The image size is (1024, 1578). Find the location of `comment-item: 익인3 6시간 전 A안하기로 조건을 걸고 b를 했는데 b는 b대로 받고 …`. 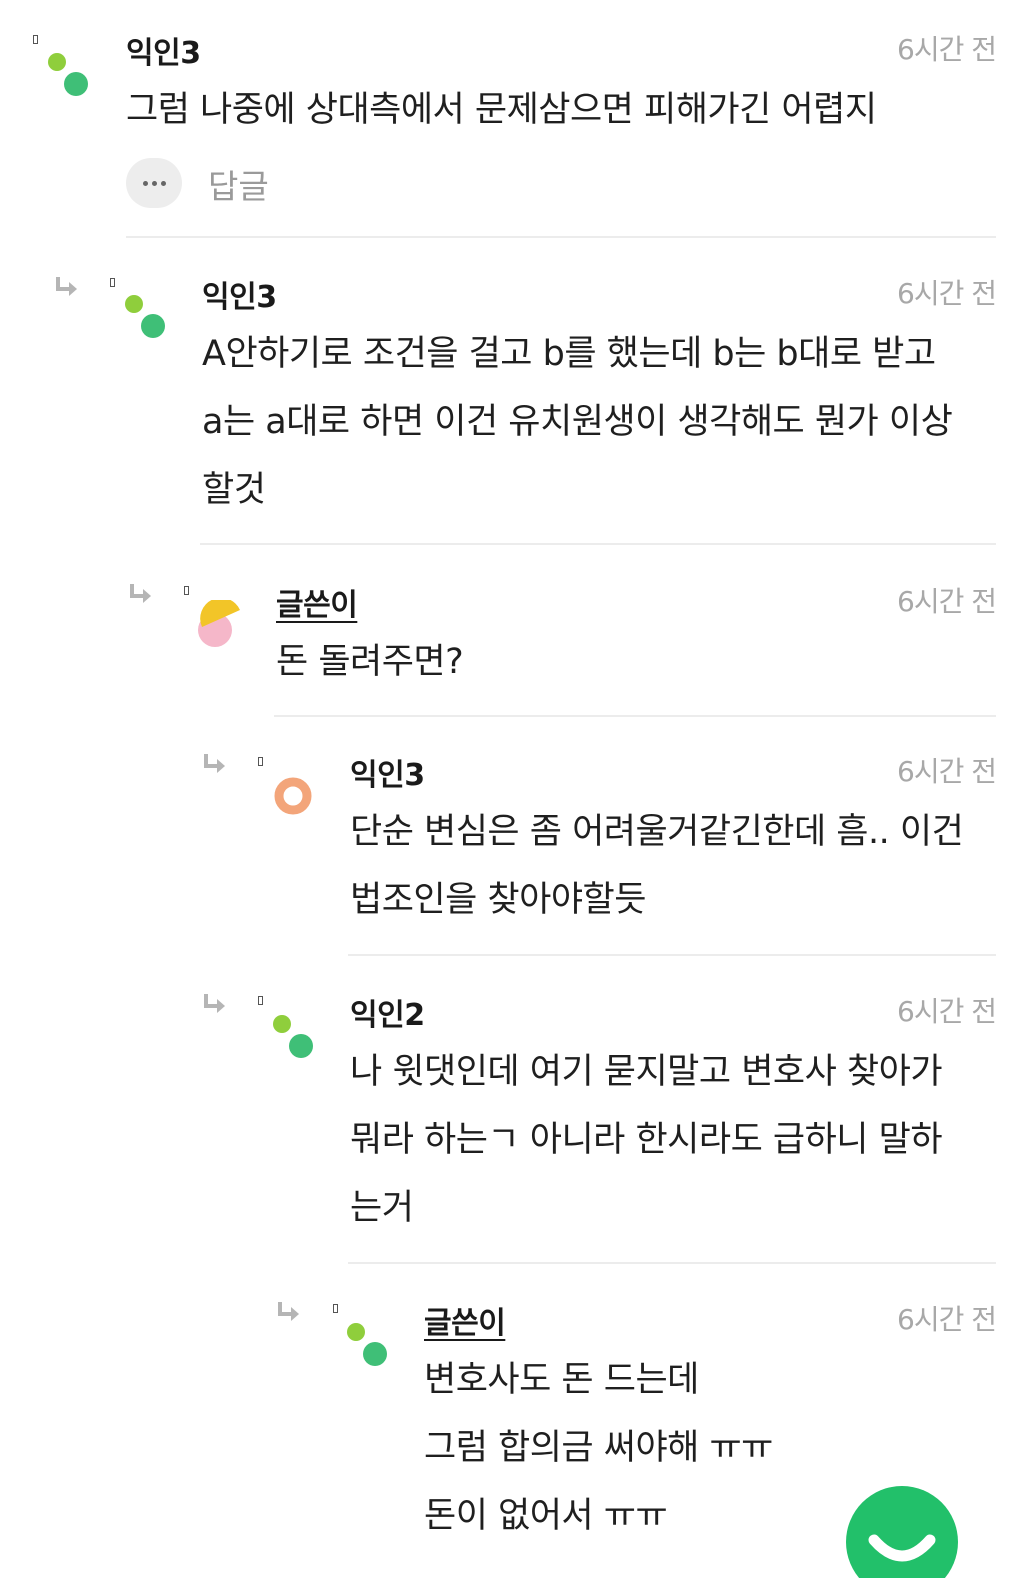

comment-item: 익인3 6시간 전 A안하기로 조건을 걸고 b를 했는데 b는 b대로 받고 … is located at coordinates (598, 408).